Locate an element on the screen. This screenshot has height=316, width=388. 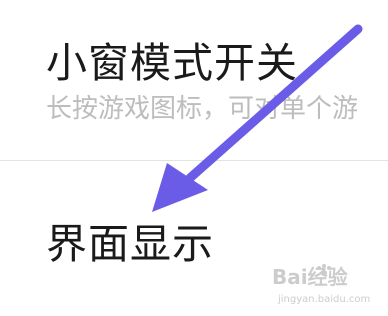
setting-item-subtitle: 长按游戏图标，可对单个游 is located at coordinates (202, 109).